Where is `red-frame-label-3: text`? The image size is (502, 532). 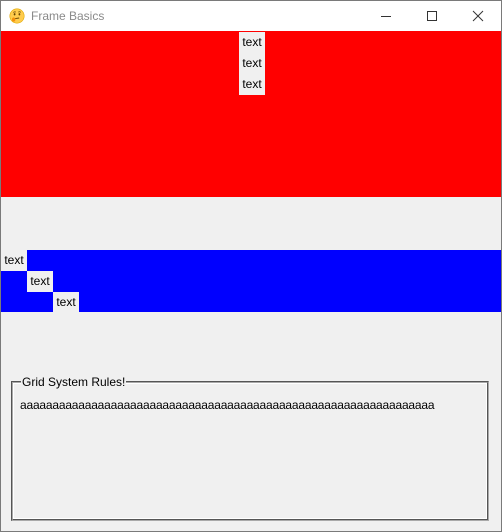 red-frame-label-3: text is located at coordinates (252, 84).